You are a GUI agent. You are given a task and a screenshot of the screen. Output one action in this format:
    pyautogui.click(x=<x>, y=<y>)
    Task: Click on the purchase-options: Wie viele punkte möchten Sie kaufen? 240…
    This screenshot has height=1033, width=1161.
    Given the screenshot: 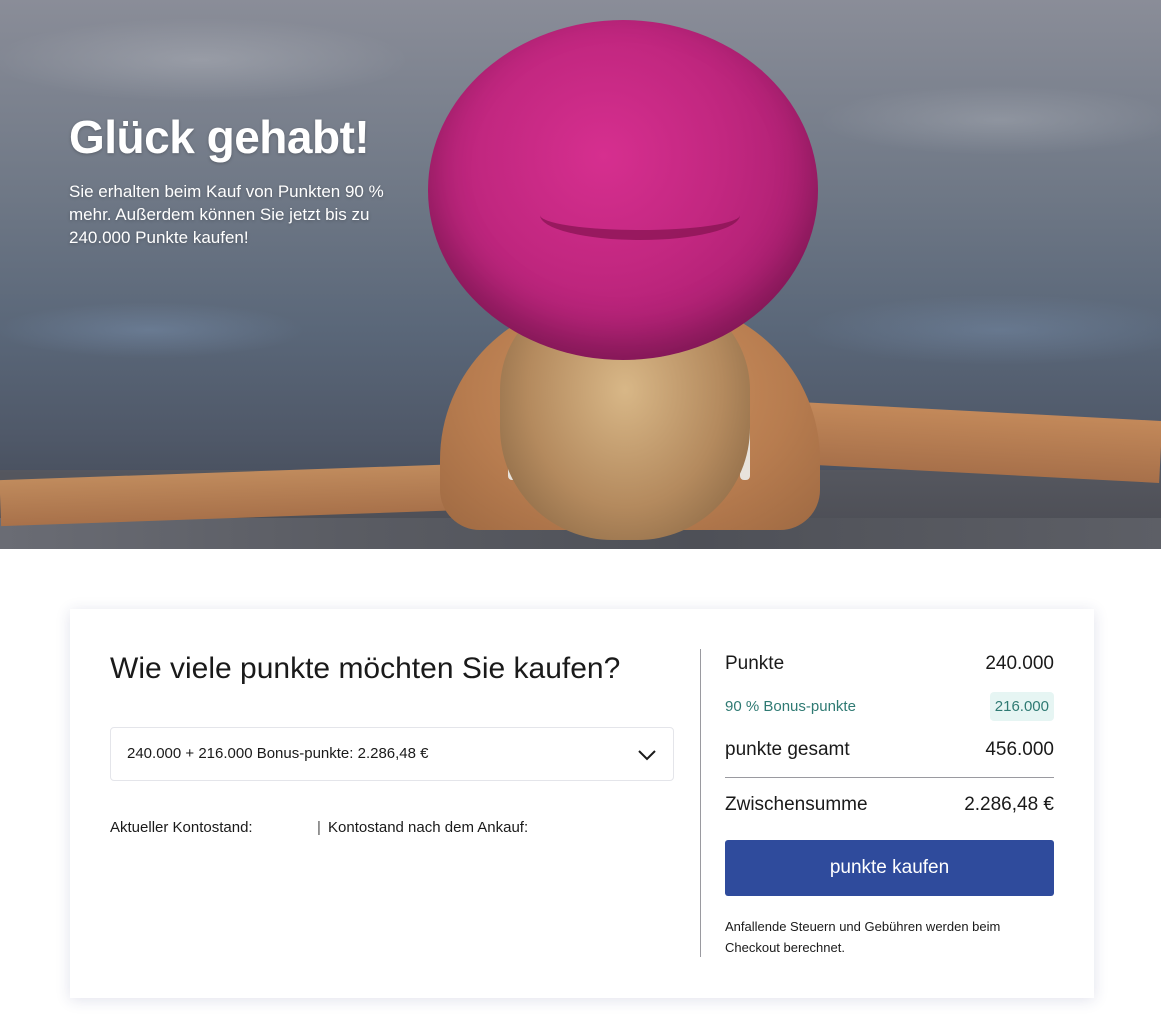 What is the action you would take?
    pyautogui.click(x=393, y=742)
    